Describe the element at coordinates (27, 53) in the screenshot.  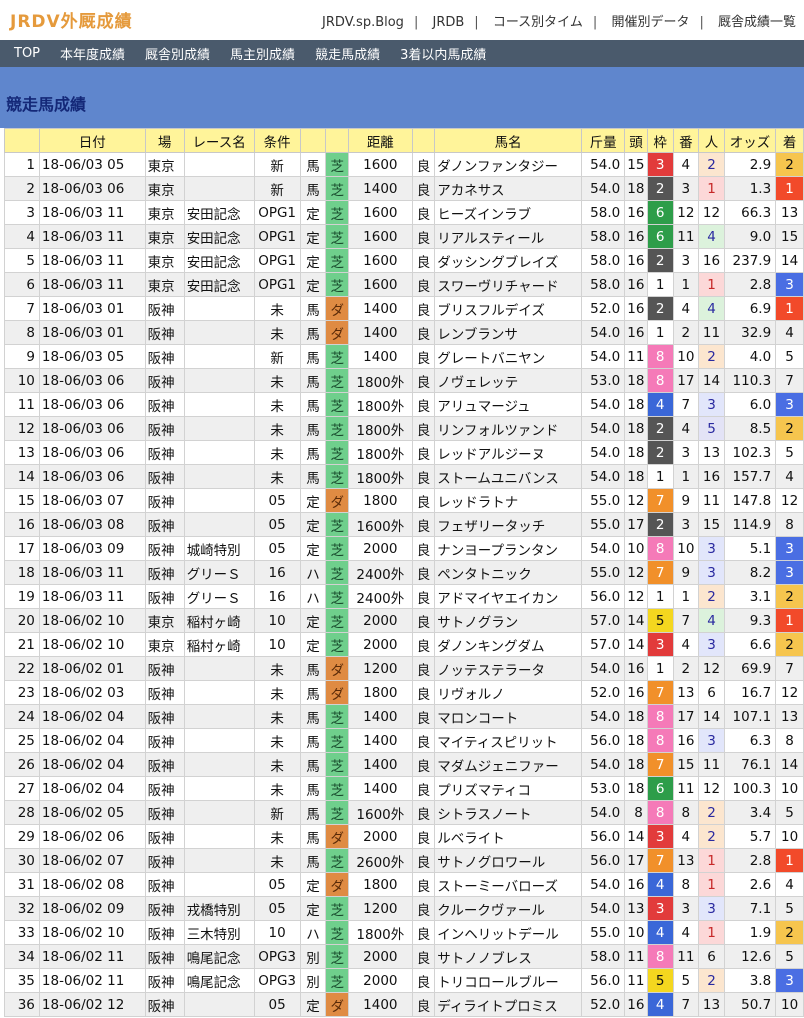
I see `nav-top: TOP` at that location.